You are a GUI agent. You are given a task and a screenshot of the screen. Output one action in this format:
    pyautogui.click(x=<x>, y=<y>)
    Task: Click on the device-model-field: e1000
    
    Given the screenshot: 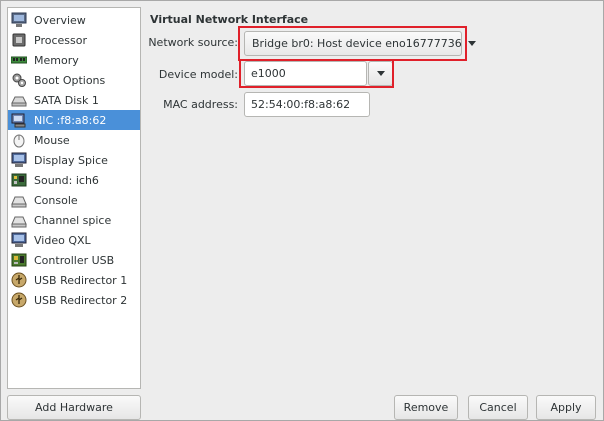 What is the action you would take?
    pyautogui.click(x=305, y=73)
    